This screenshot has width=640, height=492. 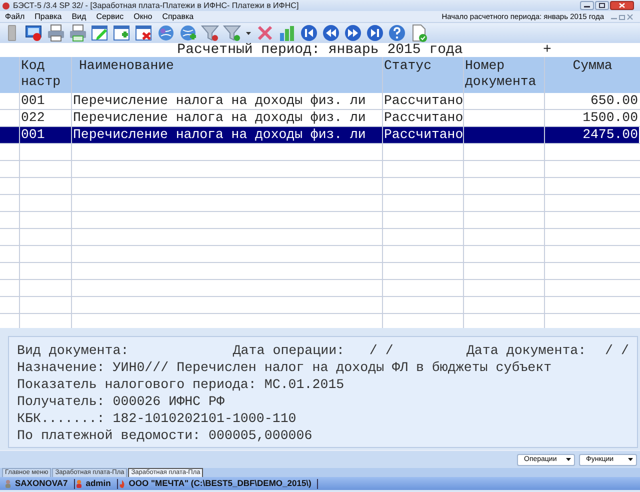 What do you see at coordinates (156, 5) in the screenshot?
I see `window-title: БЭСТ-5 /3.4 SP 32/ - [Заработная плата-Платежи в ИФНС- Платежи в ИФНС]` at bounding box center [156, 5].